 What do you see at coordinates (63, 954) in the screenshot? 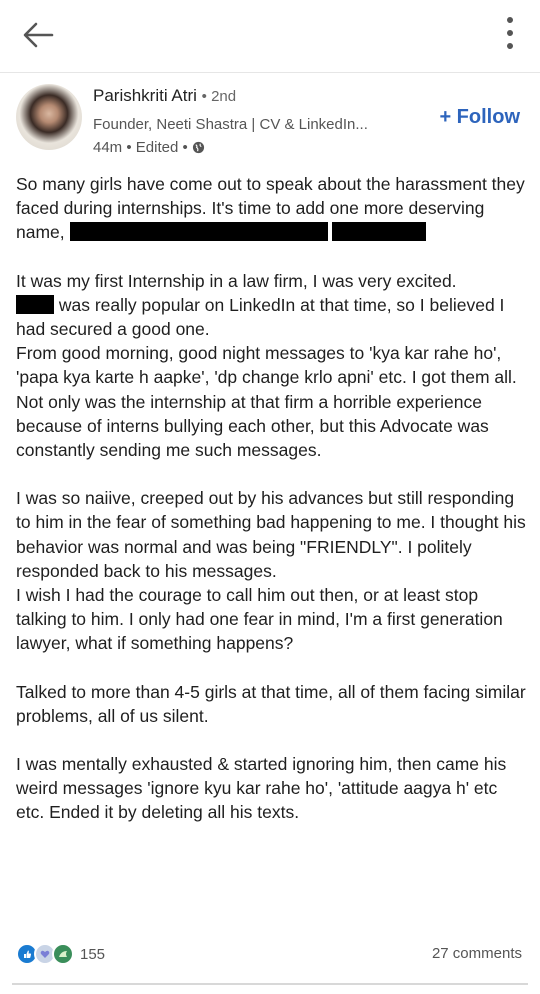
I see `support-icon` at bounding box center [63, 954].